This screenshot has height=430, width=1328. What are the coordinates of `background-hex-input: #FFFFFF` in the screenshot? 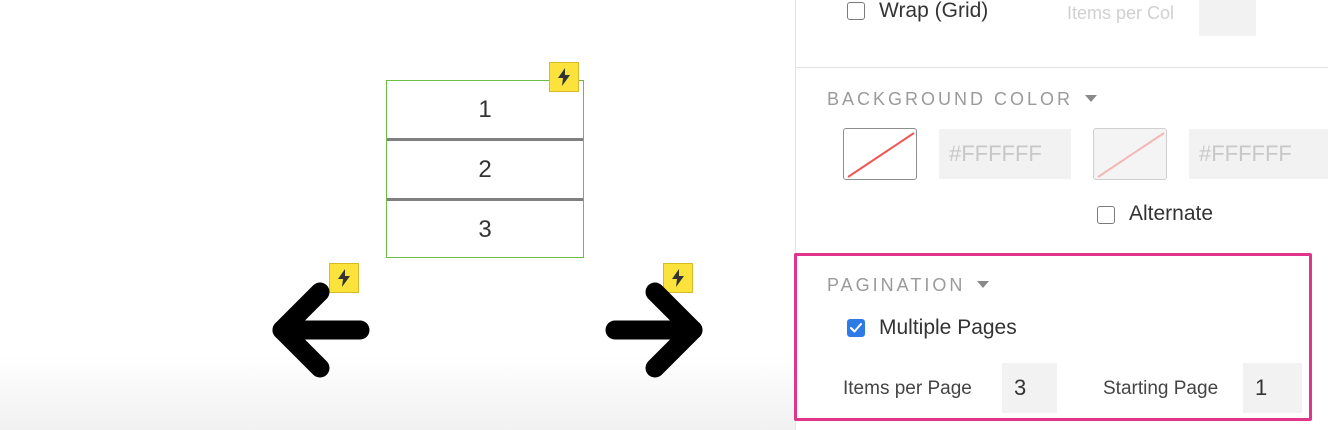 It's located at (1005, 154).